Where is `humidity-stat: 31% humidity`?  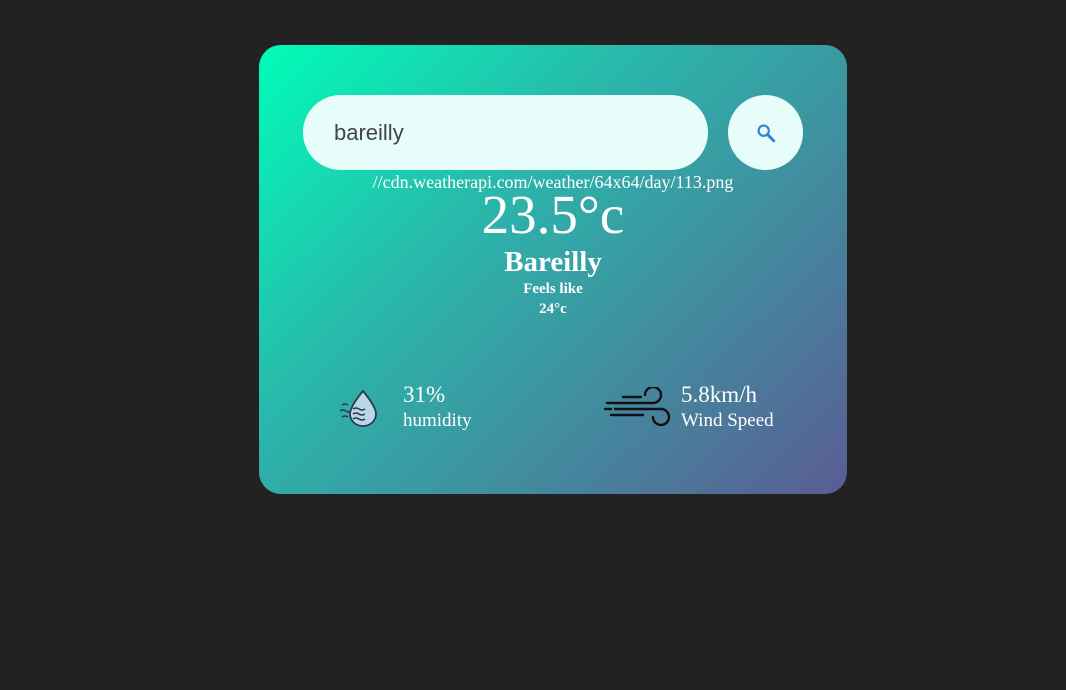
humidity-stat: 31% humidity is located at coordinates (405, 407).